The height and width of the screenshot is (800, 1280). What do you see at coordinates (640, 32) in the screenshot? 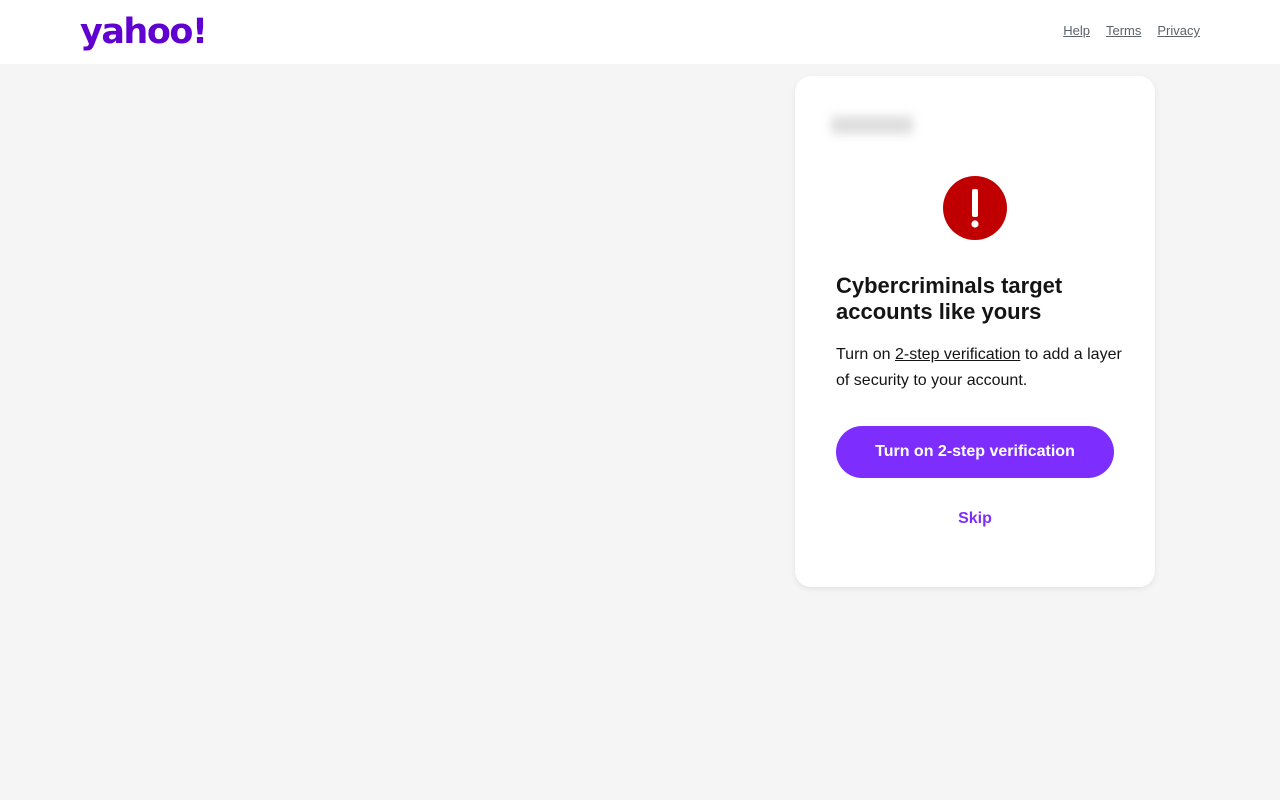
I see `top-header: yahoo! Help Terms Privacy` at bounding box center [640, 32].